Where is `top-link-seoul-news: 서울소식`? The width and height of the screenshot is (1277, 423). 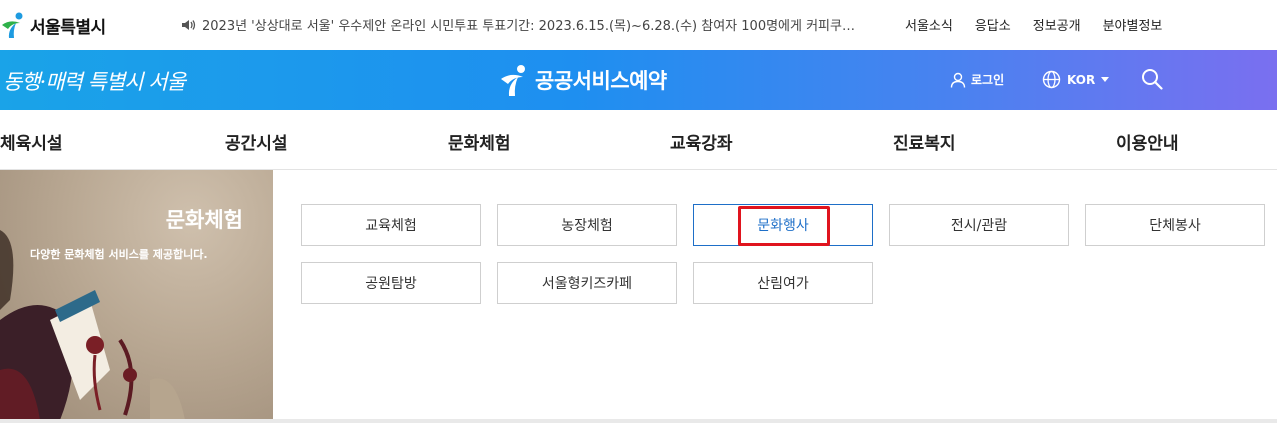
top-link-seoul-news: 서울소식 is located at coordinates (929, 24).